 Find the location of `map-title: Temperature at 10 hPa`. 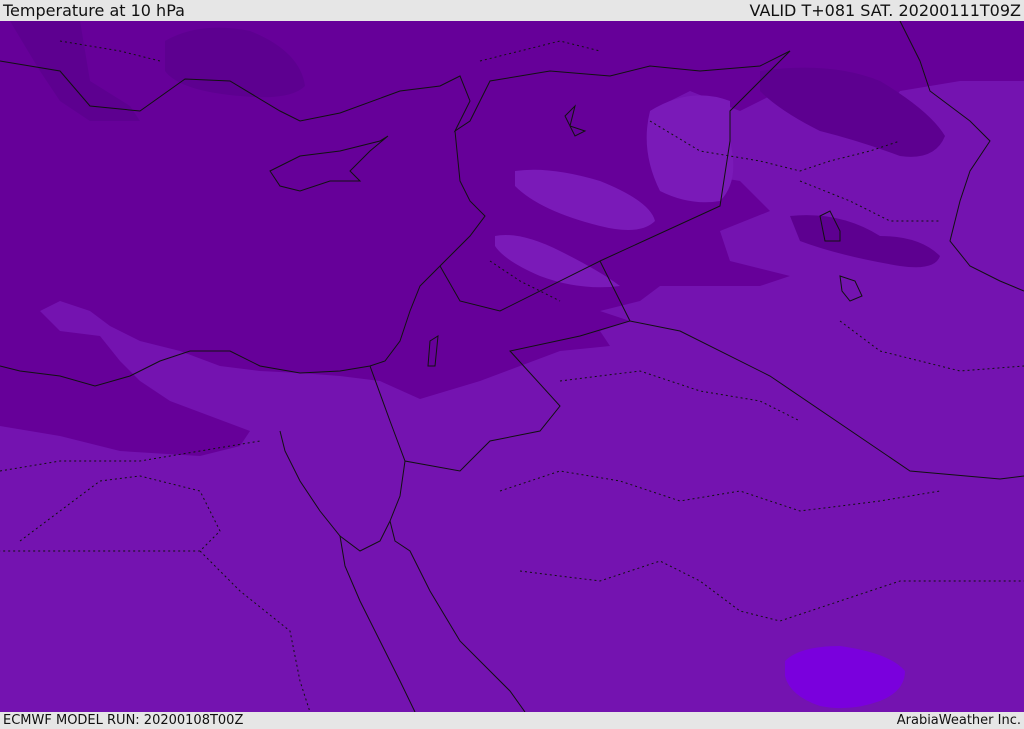

map-title: Temperature at 10 hPa is located at coordinates (94, 10).